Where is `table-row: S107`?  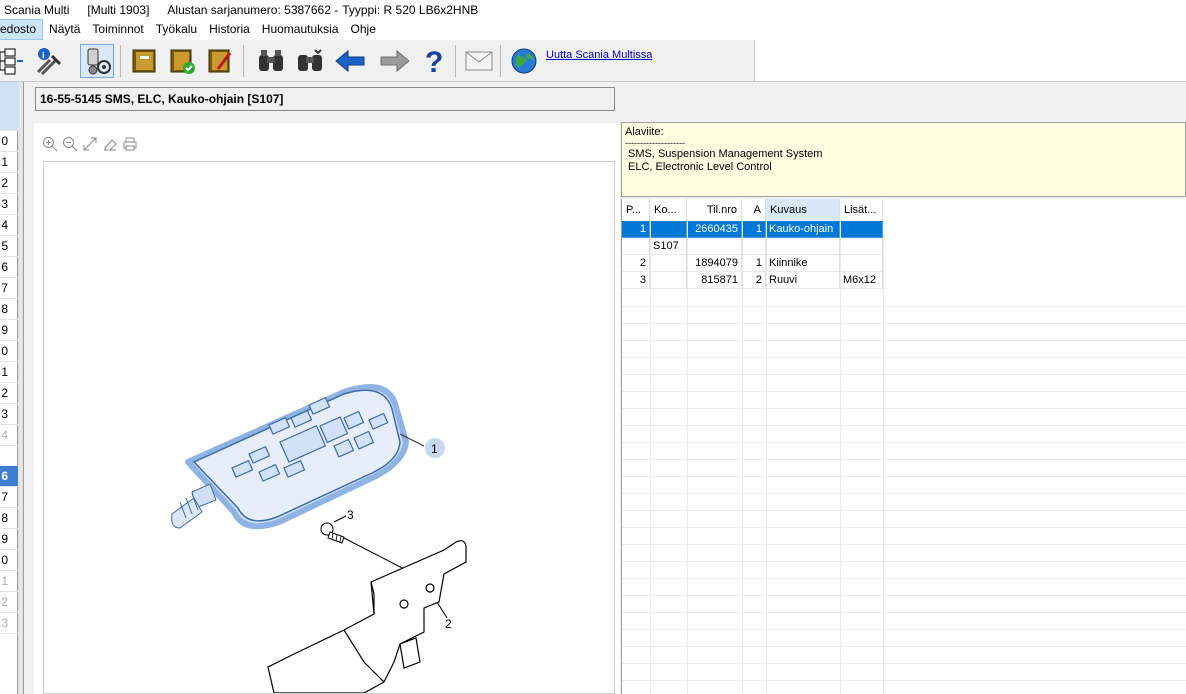 table-row: S107 is located at coordinates (752, 246).